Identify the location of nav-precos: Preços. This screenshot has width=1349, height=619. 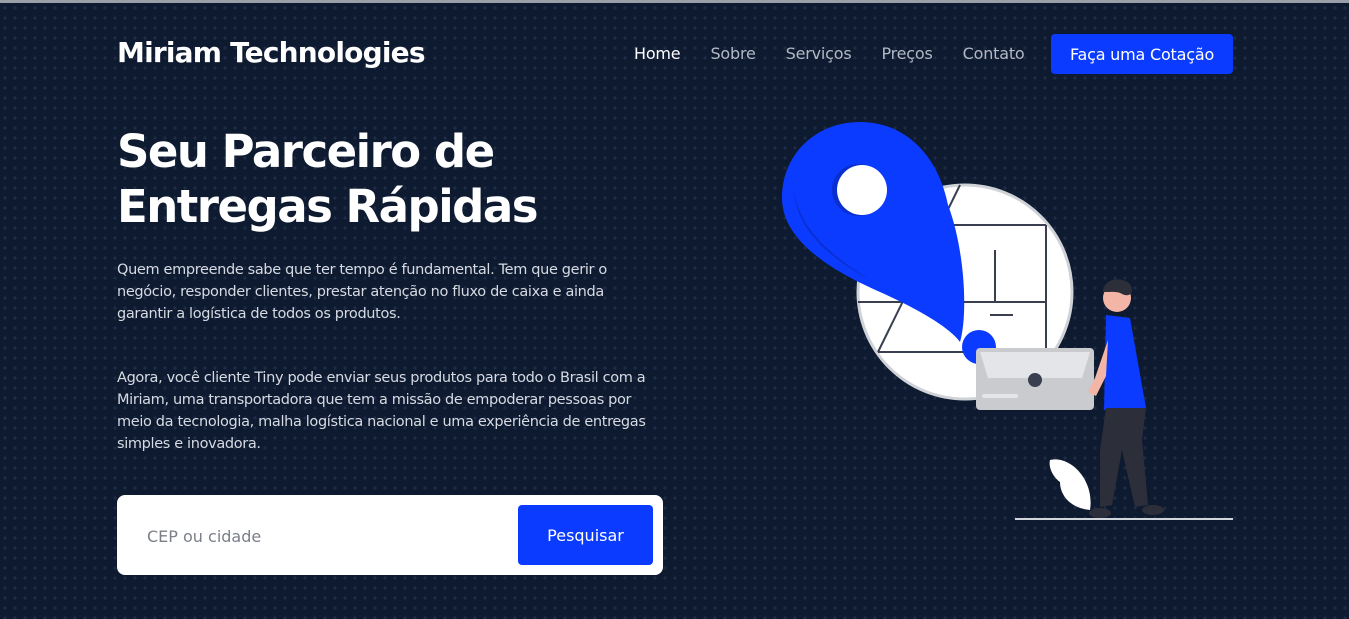
(906, 53).